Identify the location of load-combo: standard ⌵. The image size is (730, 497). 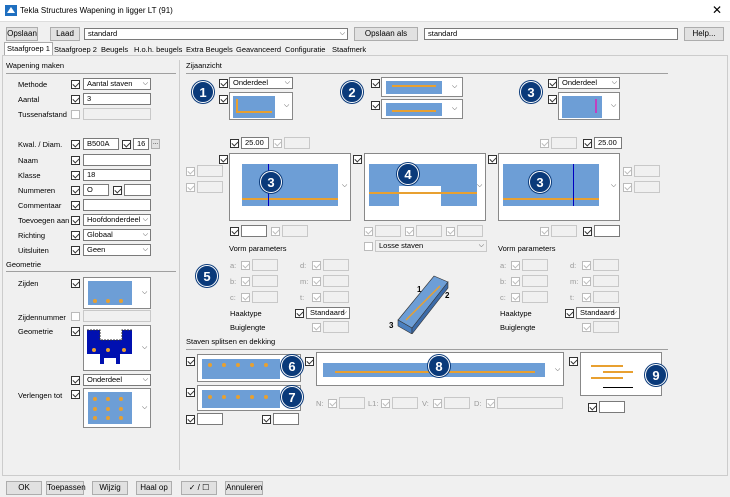
(216, 34).